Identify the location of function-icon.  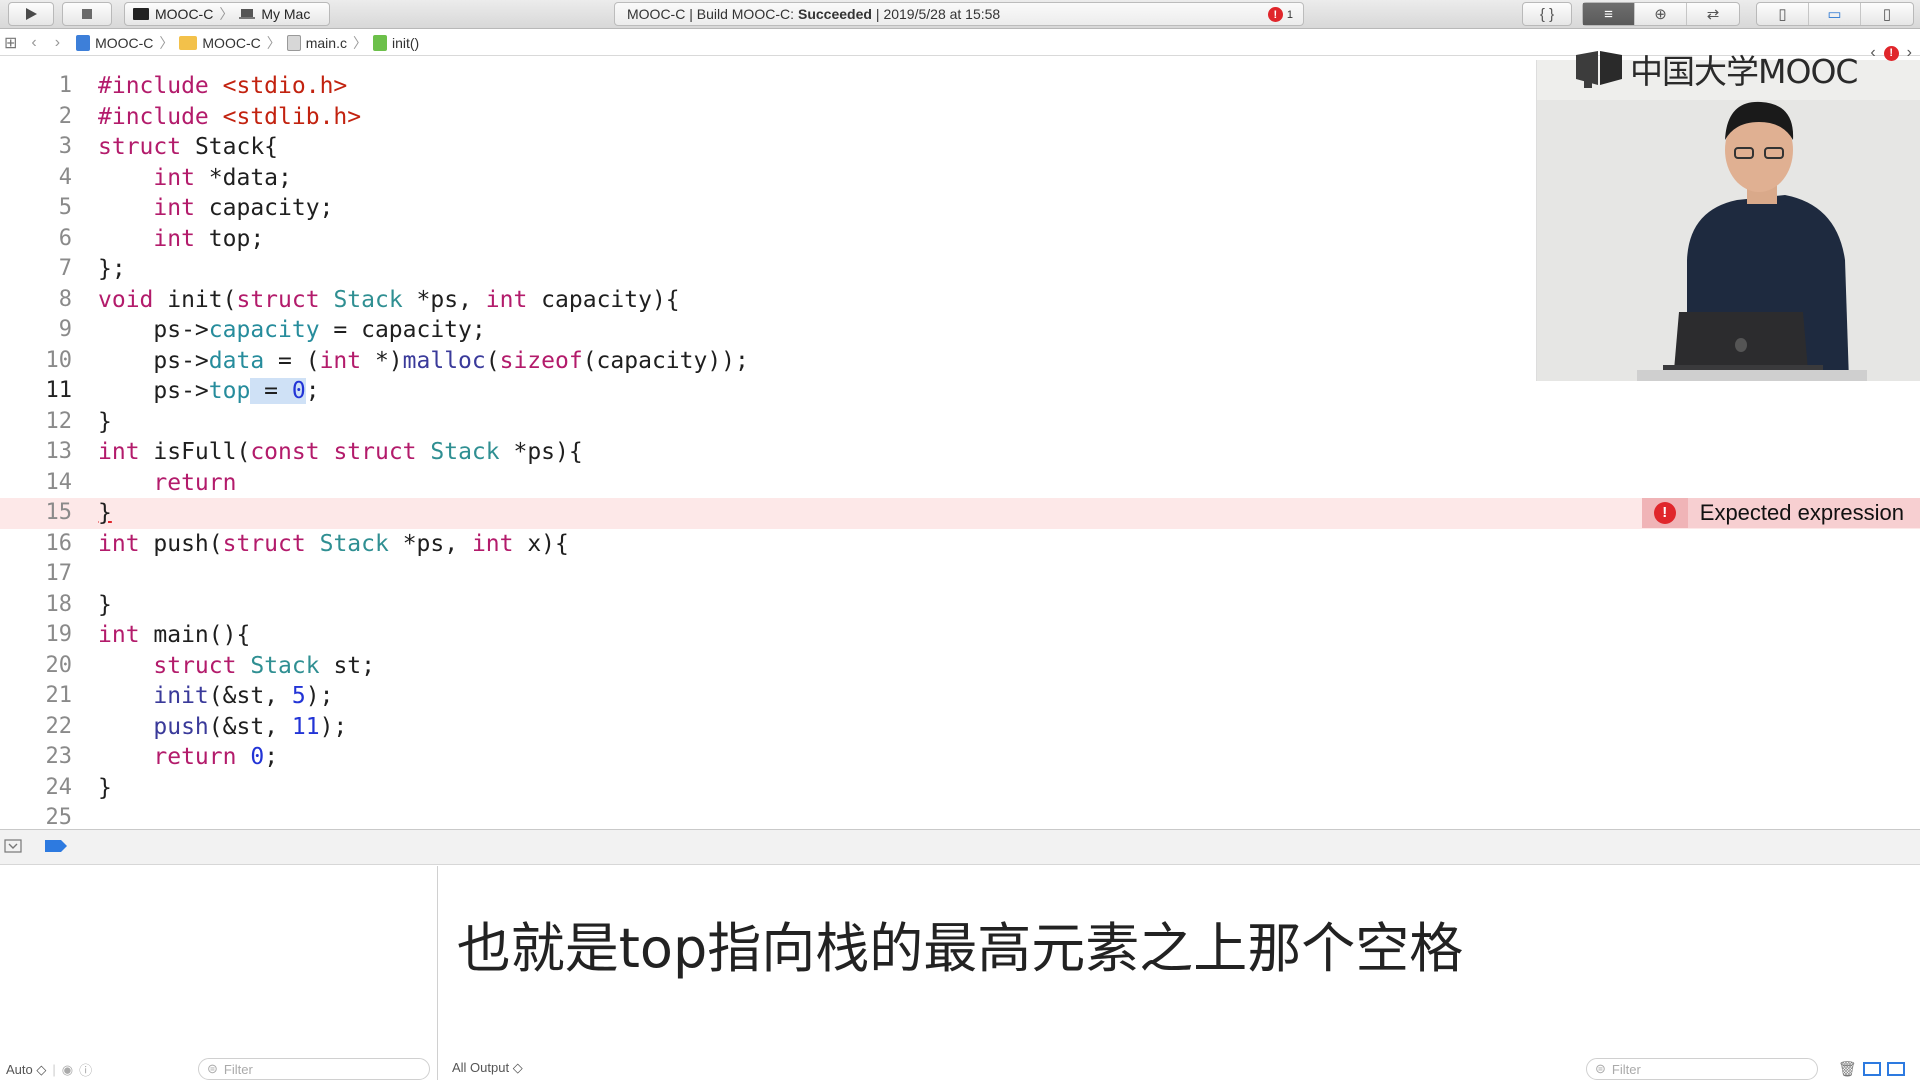
(379, 42).